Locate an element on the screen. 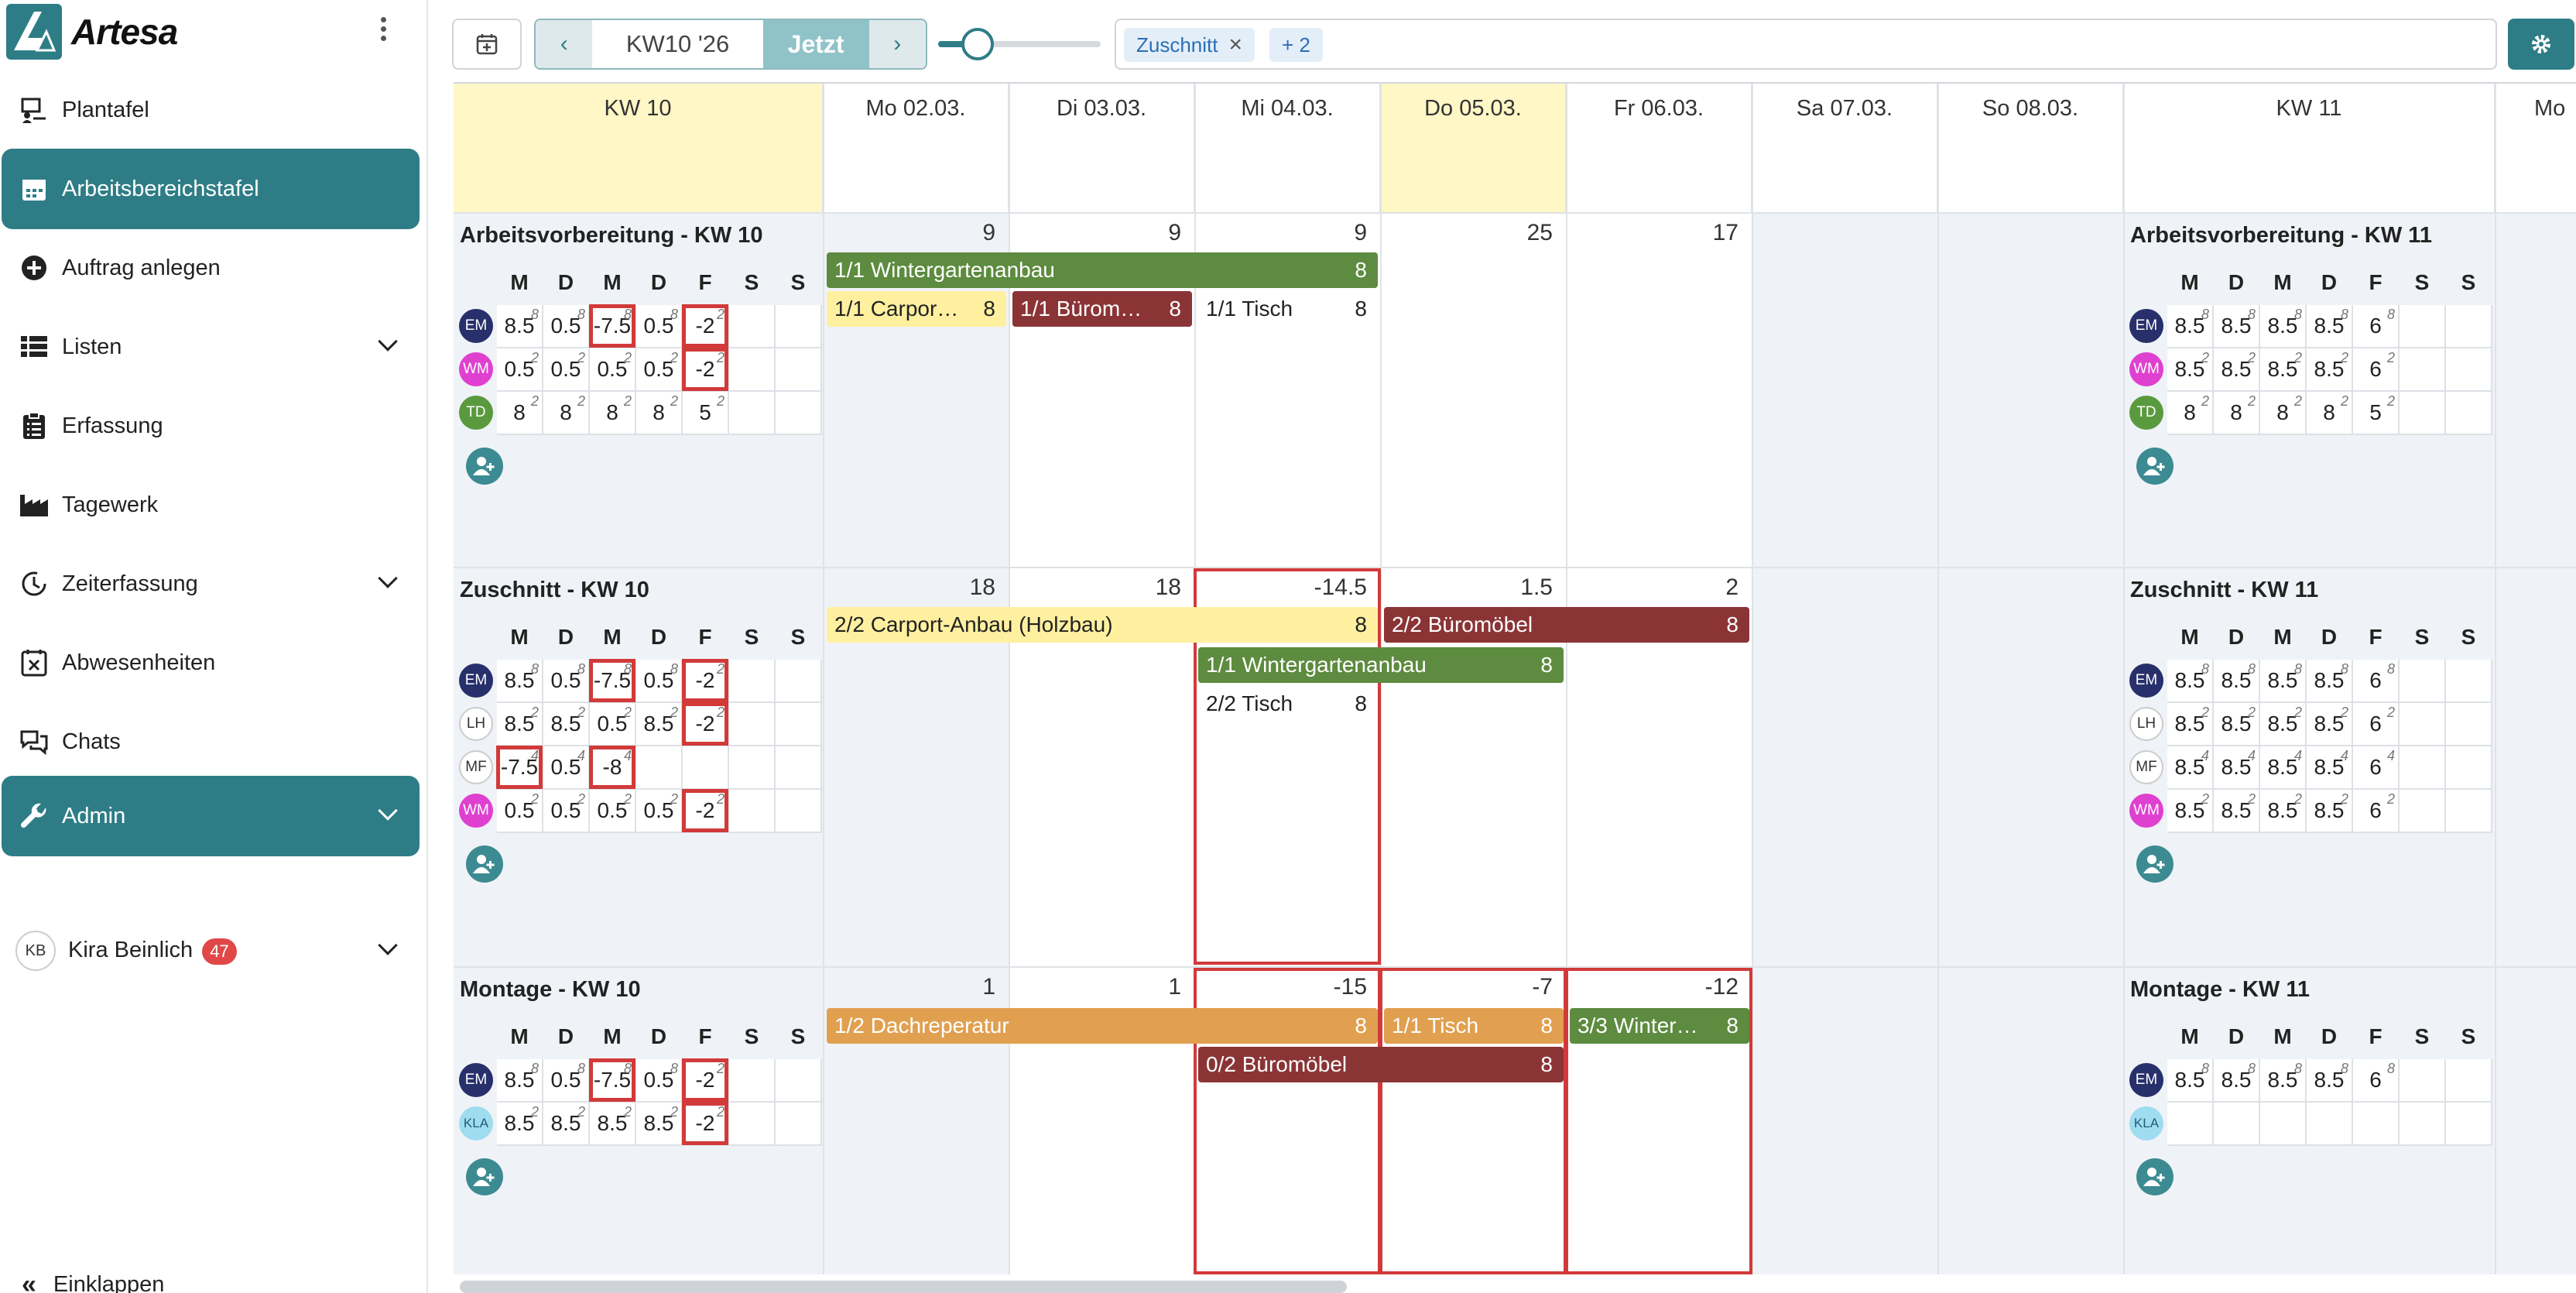 The height and width of the screenshot is (1293, 2576). employee-avatar: MF is located at coordinates (476, 767).